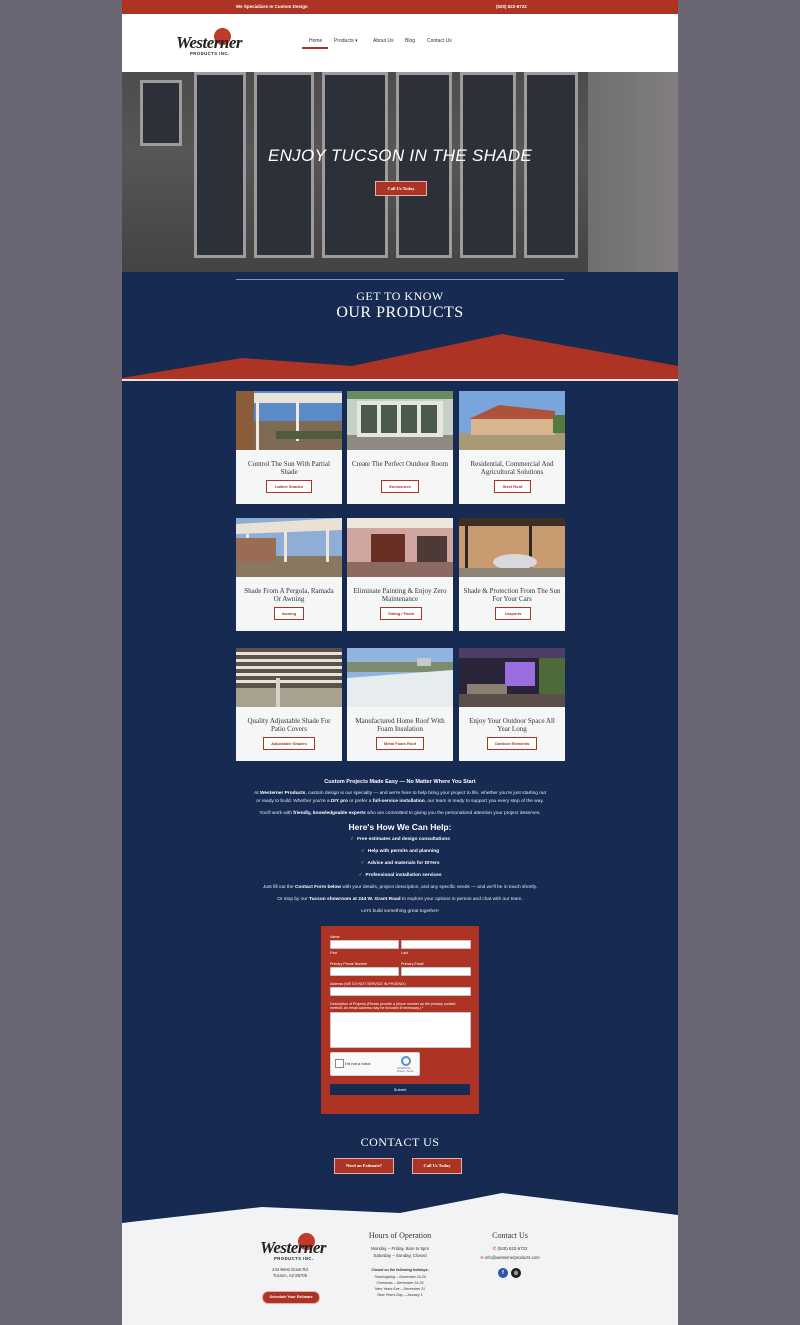 This screenshot has width=800, height=1325. Describe the element at coordinates (289, 743) in the screenshot. I see `card-button: Adjustable Shades` at that location.